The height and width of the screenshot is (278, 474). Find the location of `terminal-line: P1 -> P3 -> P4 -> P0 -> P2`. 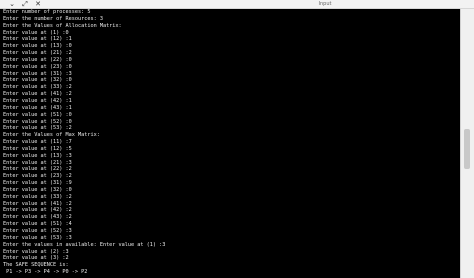

terminal-line: P1 -> P3 -> P4 -> P0 -> P2 is located at coordinates (45, 272).